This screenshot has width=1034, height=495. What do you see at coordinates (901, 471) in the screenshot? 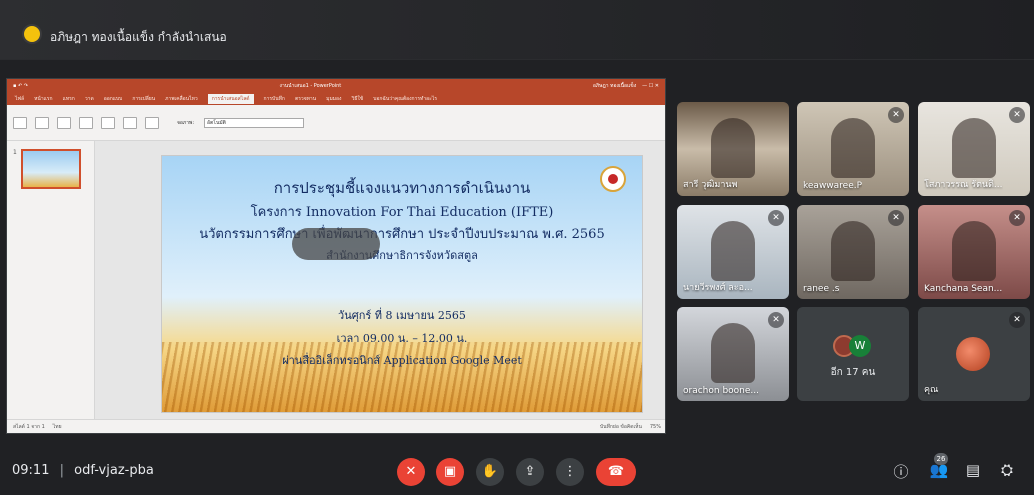
I see `info-icon: ⓘ` at bounding box center [901, 471].